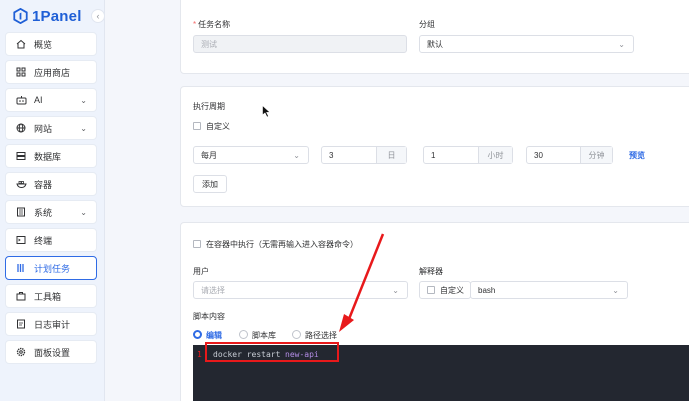 The height and width of the screenshot is (401, 689). I want to click on mouse-cursor-icon, so click(266, 111).